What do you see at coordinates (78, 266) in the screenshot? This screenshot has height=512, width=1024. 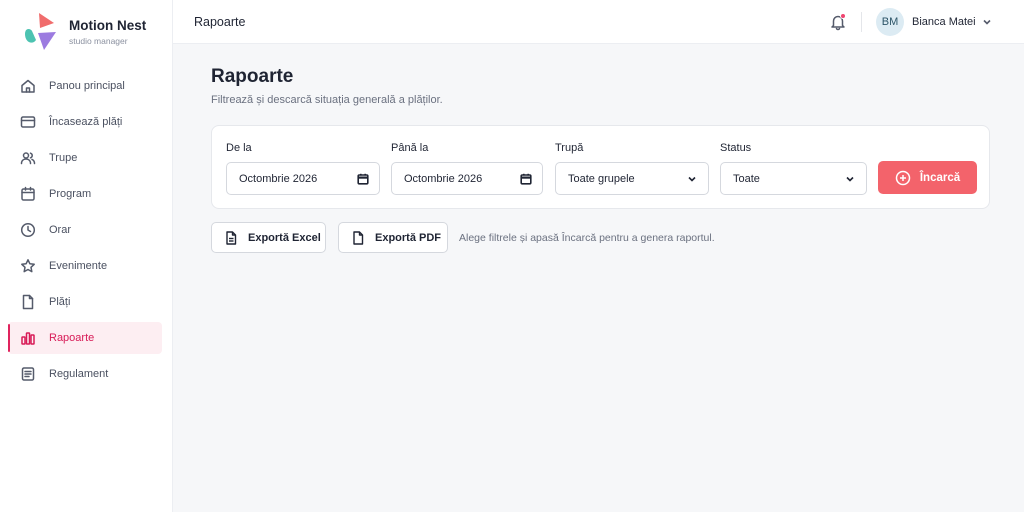 I see `sidebar-item-label: Evenimente` at bounding box center [78, 266].